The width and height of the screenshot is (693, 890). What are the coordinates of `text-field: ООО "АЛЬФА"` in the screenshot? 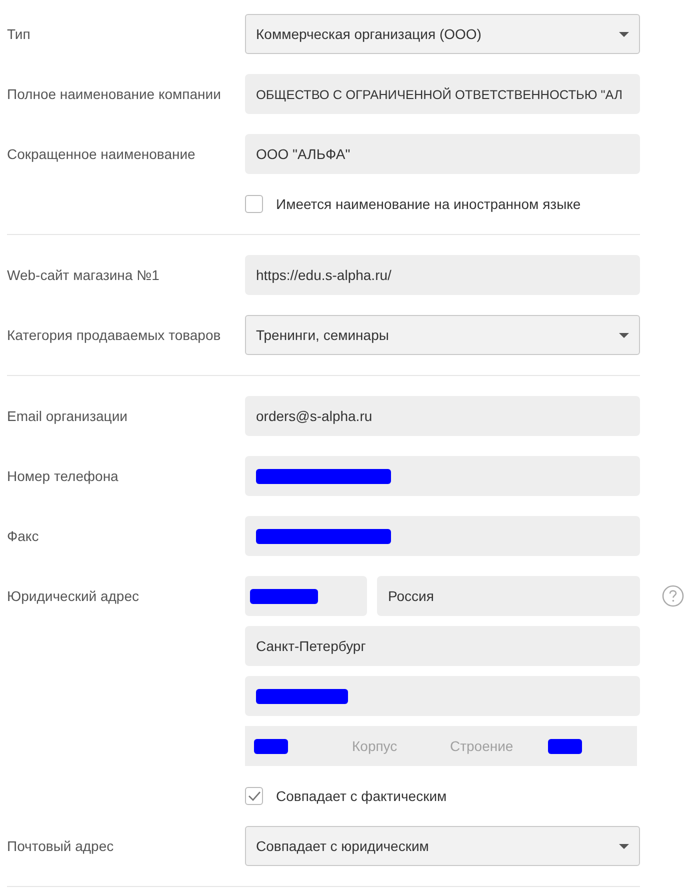 It's located at (442, 154).